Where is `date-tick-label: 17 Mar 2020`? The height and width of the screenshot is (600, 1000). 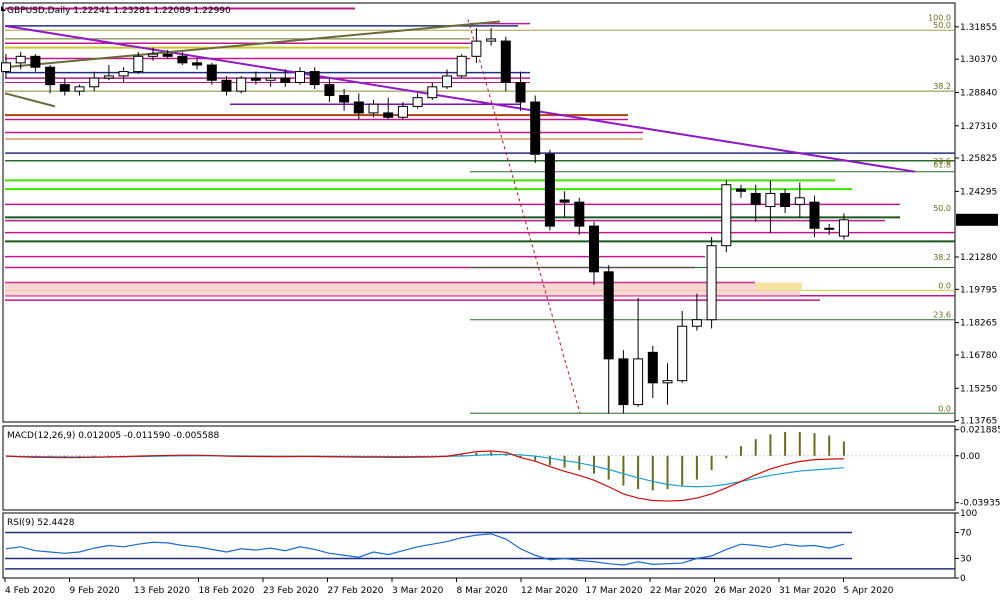
date-tick-label: 17 Mar 2020 is located at coordinates (614, 591).